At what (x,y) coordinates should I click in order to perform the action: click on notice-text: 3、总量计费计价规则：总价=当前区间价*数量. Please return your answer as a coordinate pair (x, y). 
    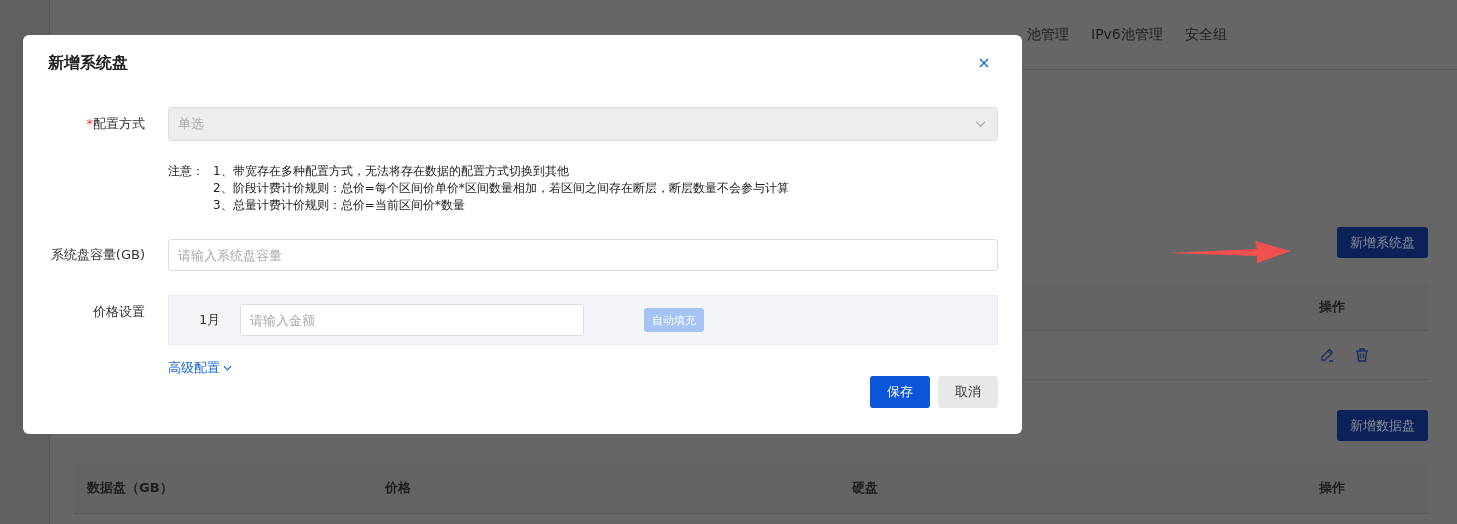
    Looking at the image, I should click on (339, 205).